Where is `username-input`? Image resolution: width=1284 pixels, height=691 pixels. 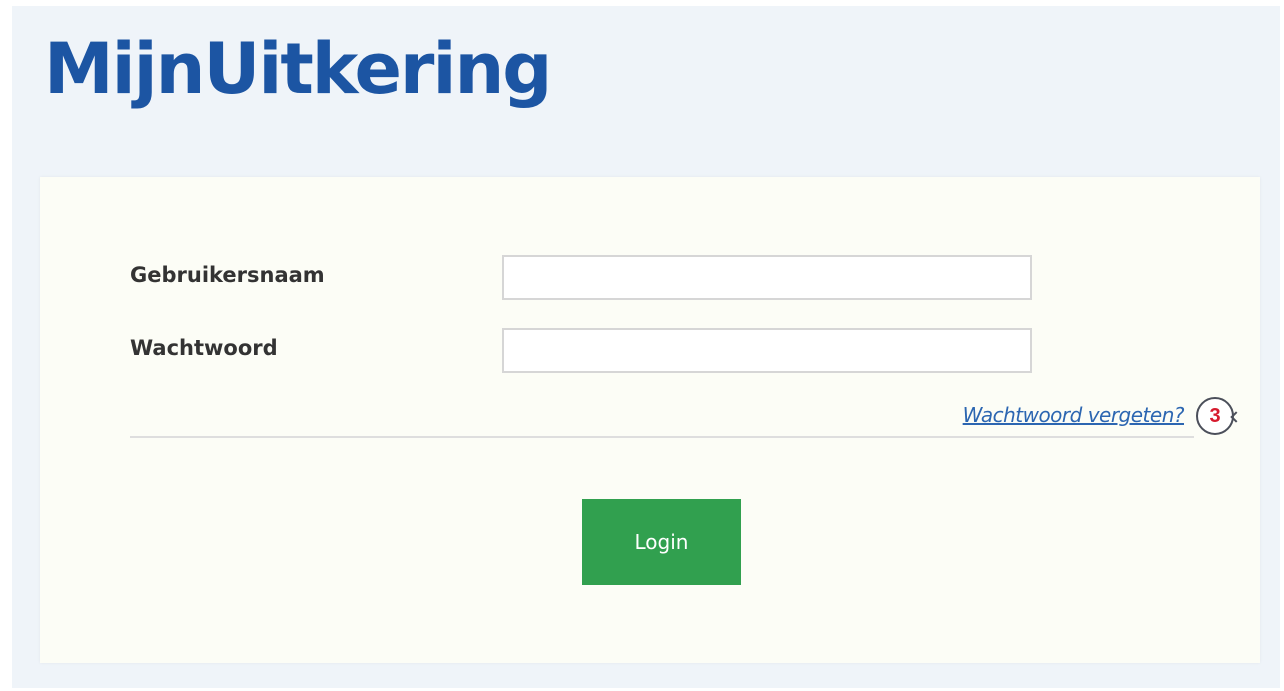
username-input is located at coordinates (767, 277).